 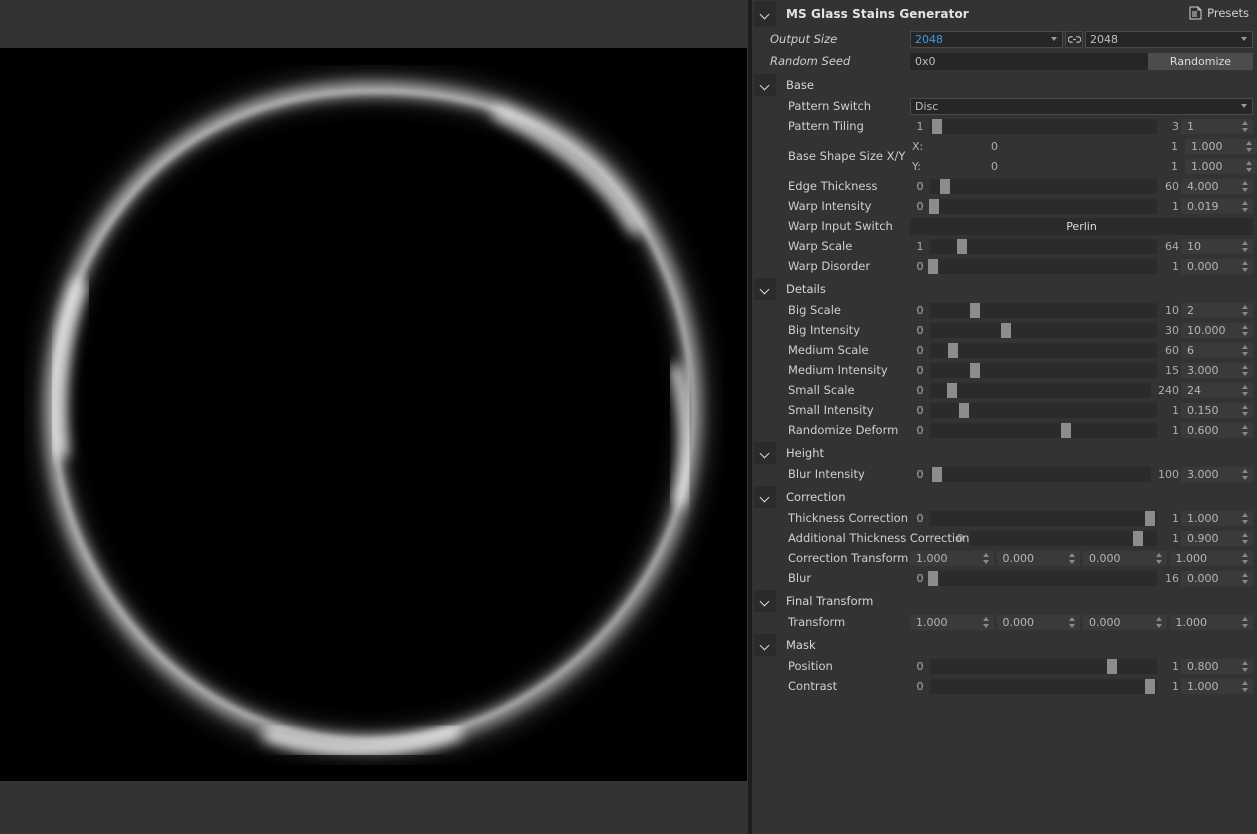 I want to click on numeric-input-pattern-tiling: 1, so click(x=1217, y=126).